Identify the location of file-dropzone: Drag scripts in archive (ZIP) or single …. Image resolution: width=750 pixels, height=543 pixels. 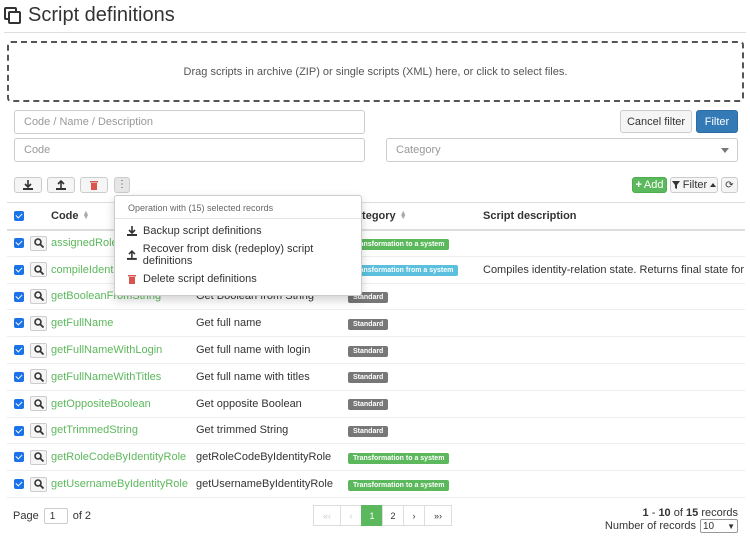
(375, 71).